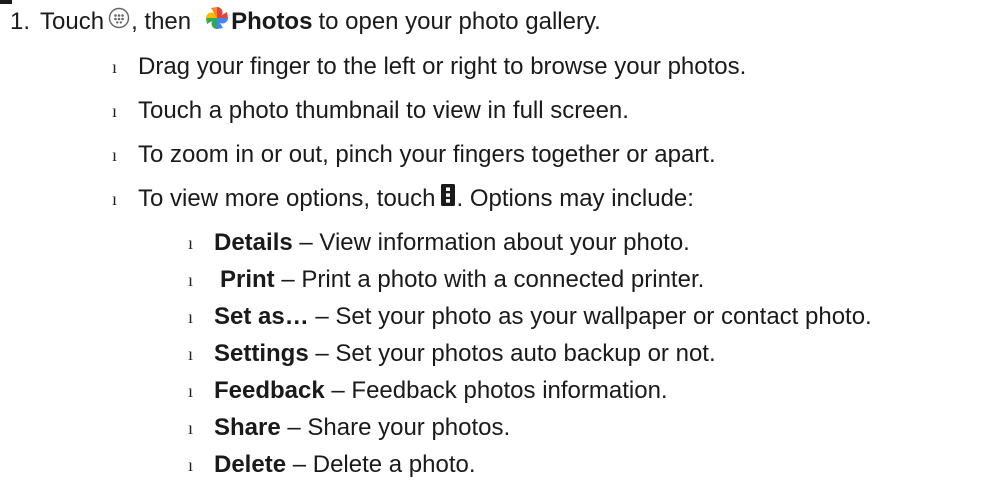 Image resolution: width=986 pixels, height=482 pixels. Describe the element at coordinates (515, 353) in the screenshot. I see `option-desc: – Set your photos auto backup or not.` at that location.